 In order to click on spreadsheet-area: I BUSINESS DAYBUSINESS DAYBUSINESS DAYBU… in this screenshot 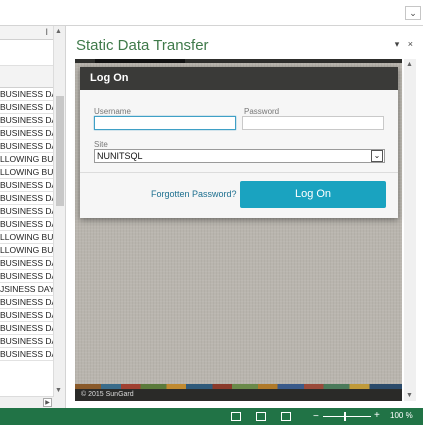, I will do `click(33, 217)`.